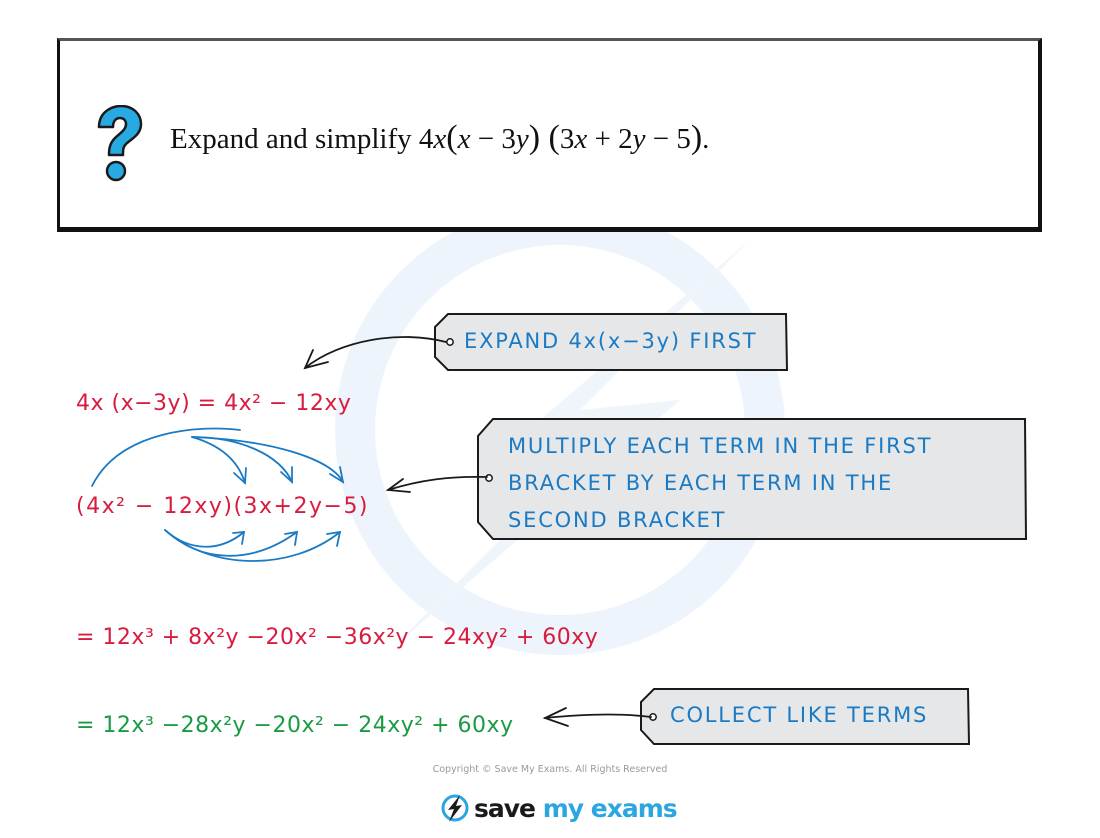  Describe the element at coordinates (576, 808) in the screenshot. I see `logo-wordmark: save my exams` at that location.